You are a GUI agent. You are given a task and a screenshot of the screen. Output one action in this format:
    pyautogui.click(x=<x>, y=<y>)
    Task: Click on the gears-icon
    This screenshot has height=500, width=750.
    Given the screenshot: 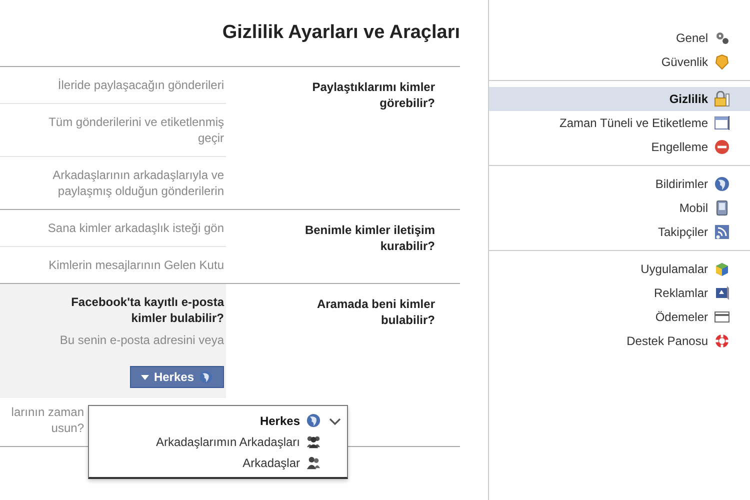 What is the action you would take?
    pyautogui.click(x=722, y=38)
    